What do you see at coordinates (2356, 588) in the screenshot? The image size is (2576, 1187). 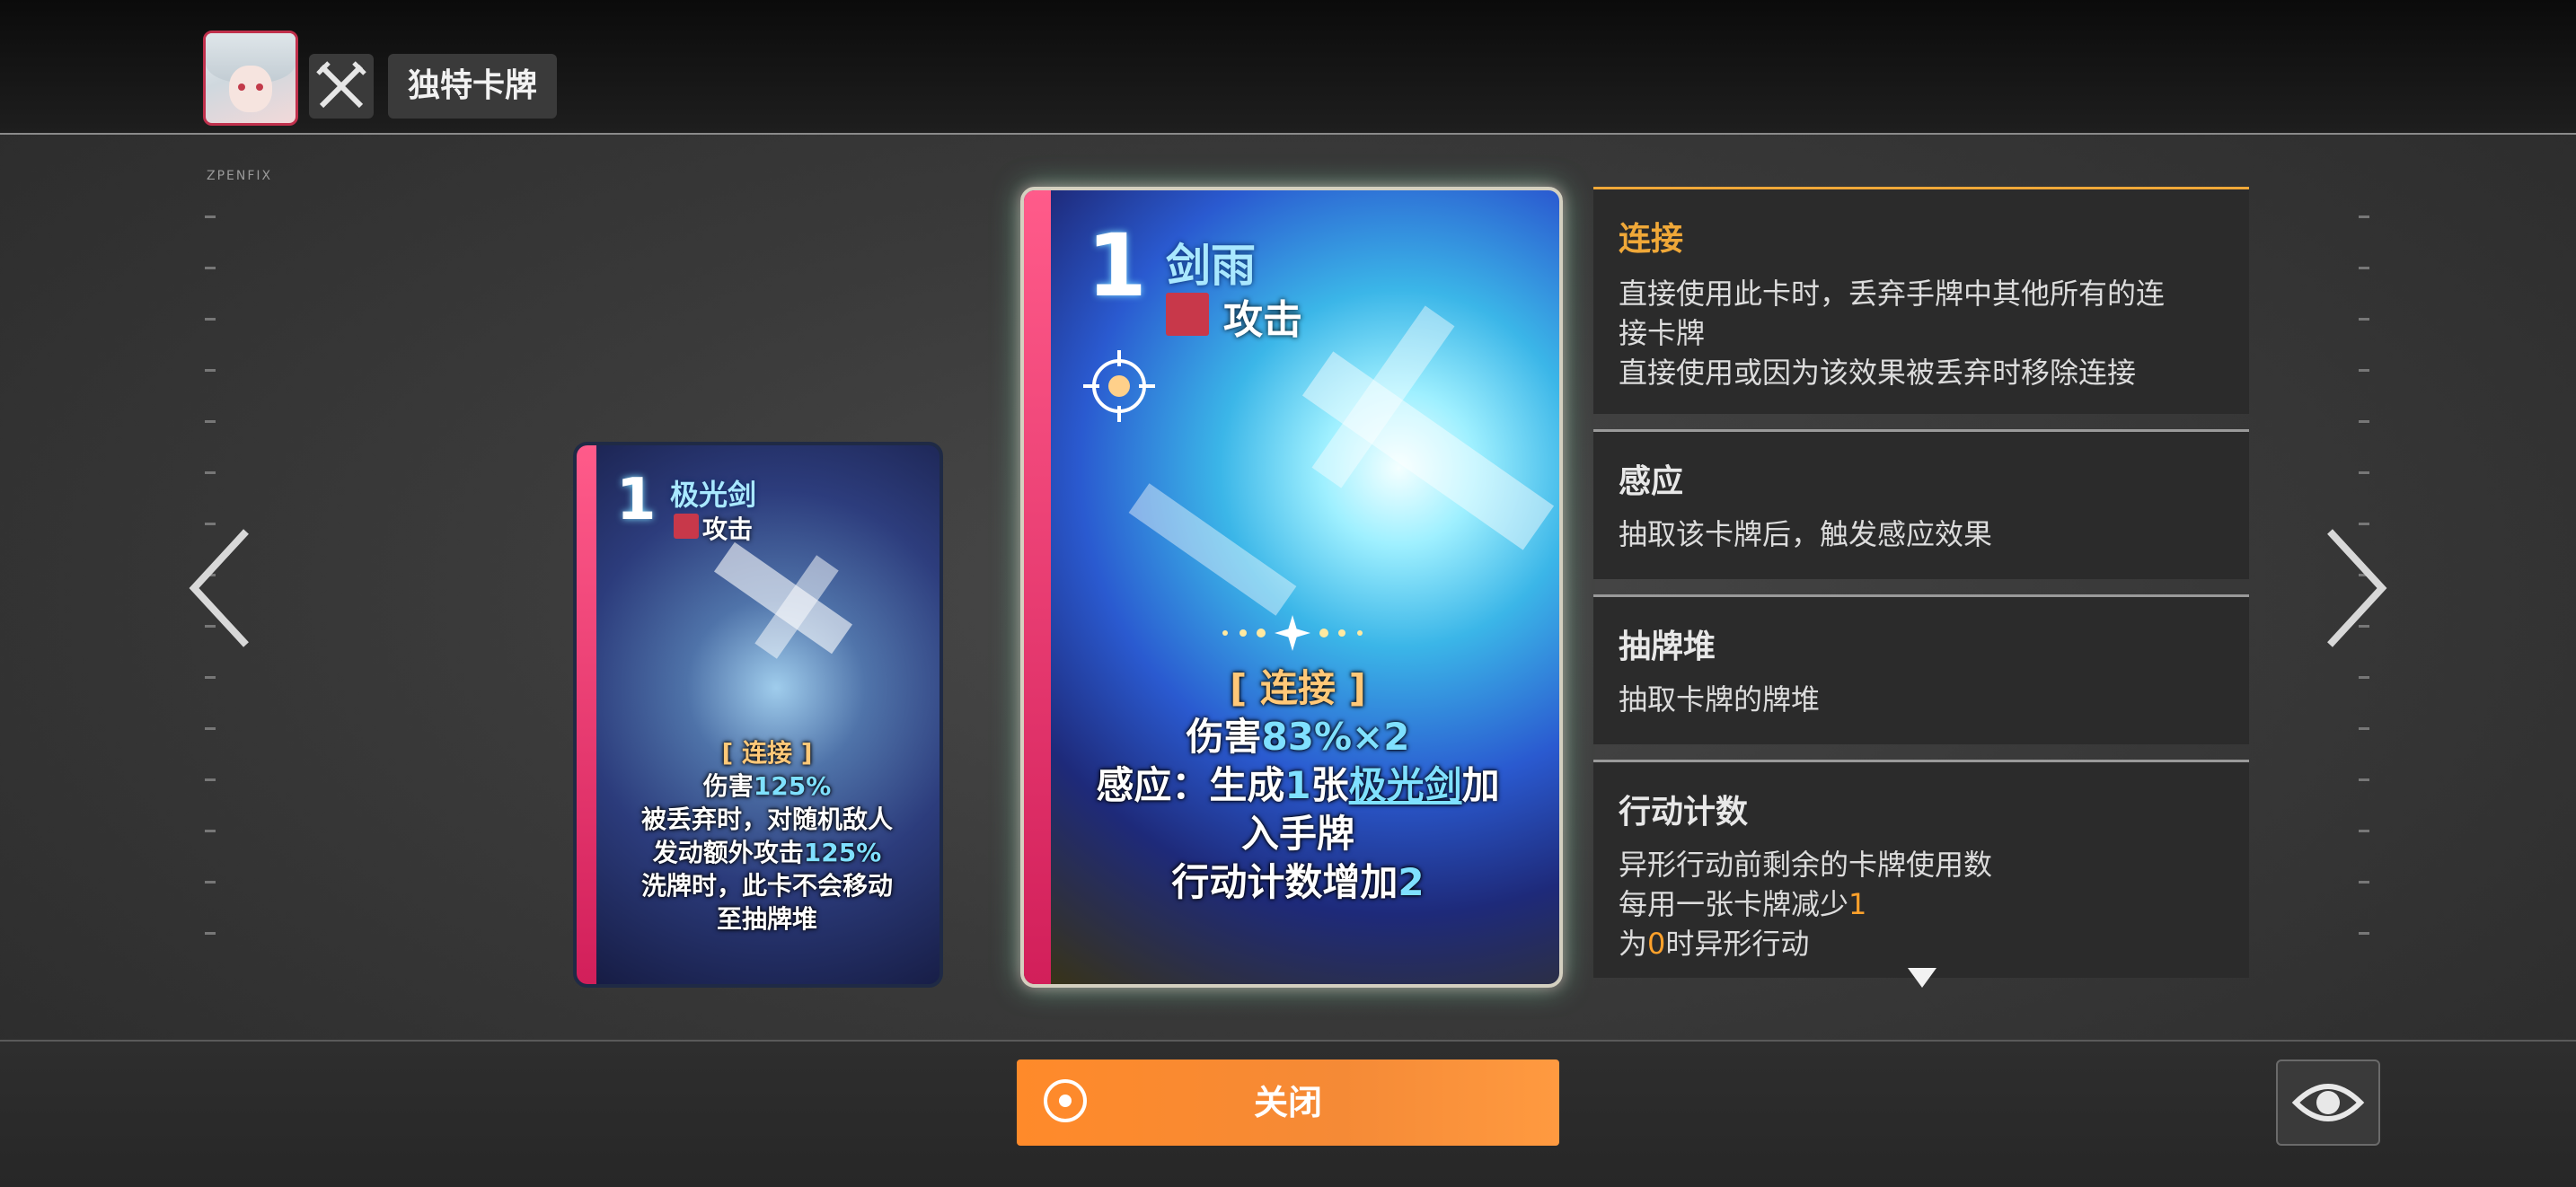 I see `next-card-arrow-icon` at bounding box center [2356, 588].